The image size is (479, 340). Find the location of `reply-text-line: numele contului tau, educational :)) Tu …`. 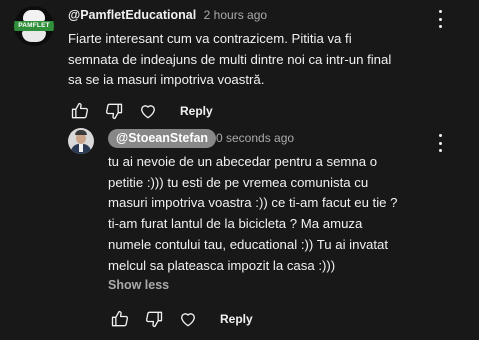

reply-text-line: numele contului tau, educational :)) Tu … is located at coordinates (248, 244).